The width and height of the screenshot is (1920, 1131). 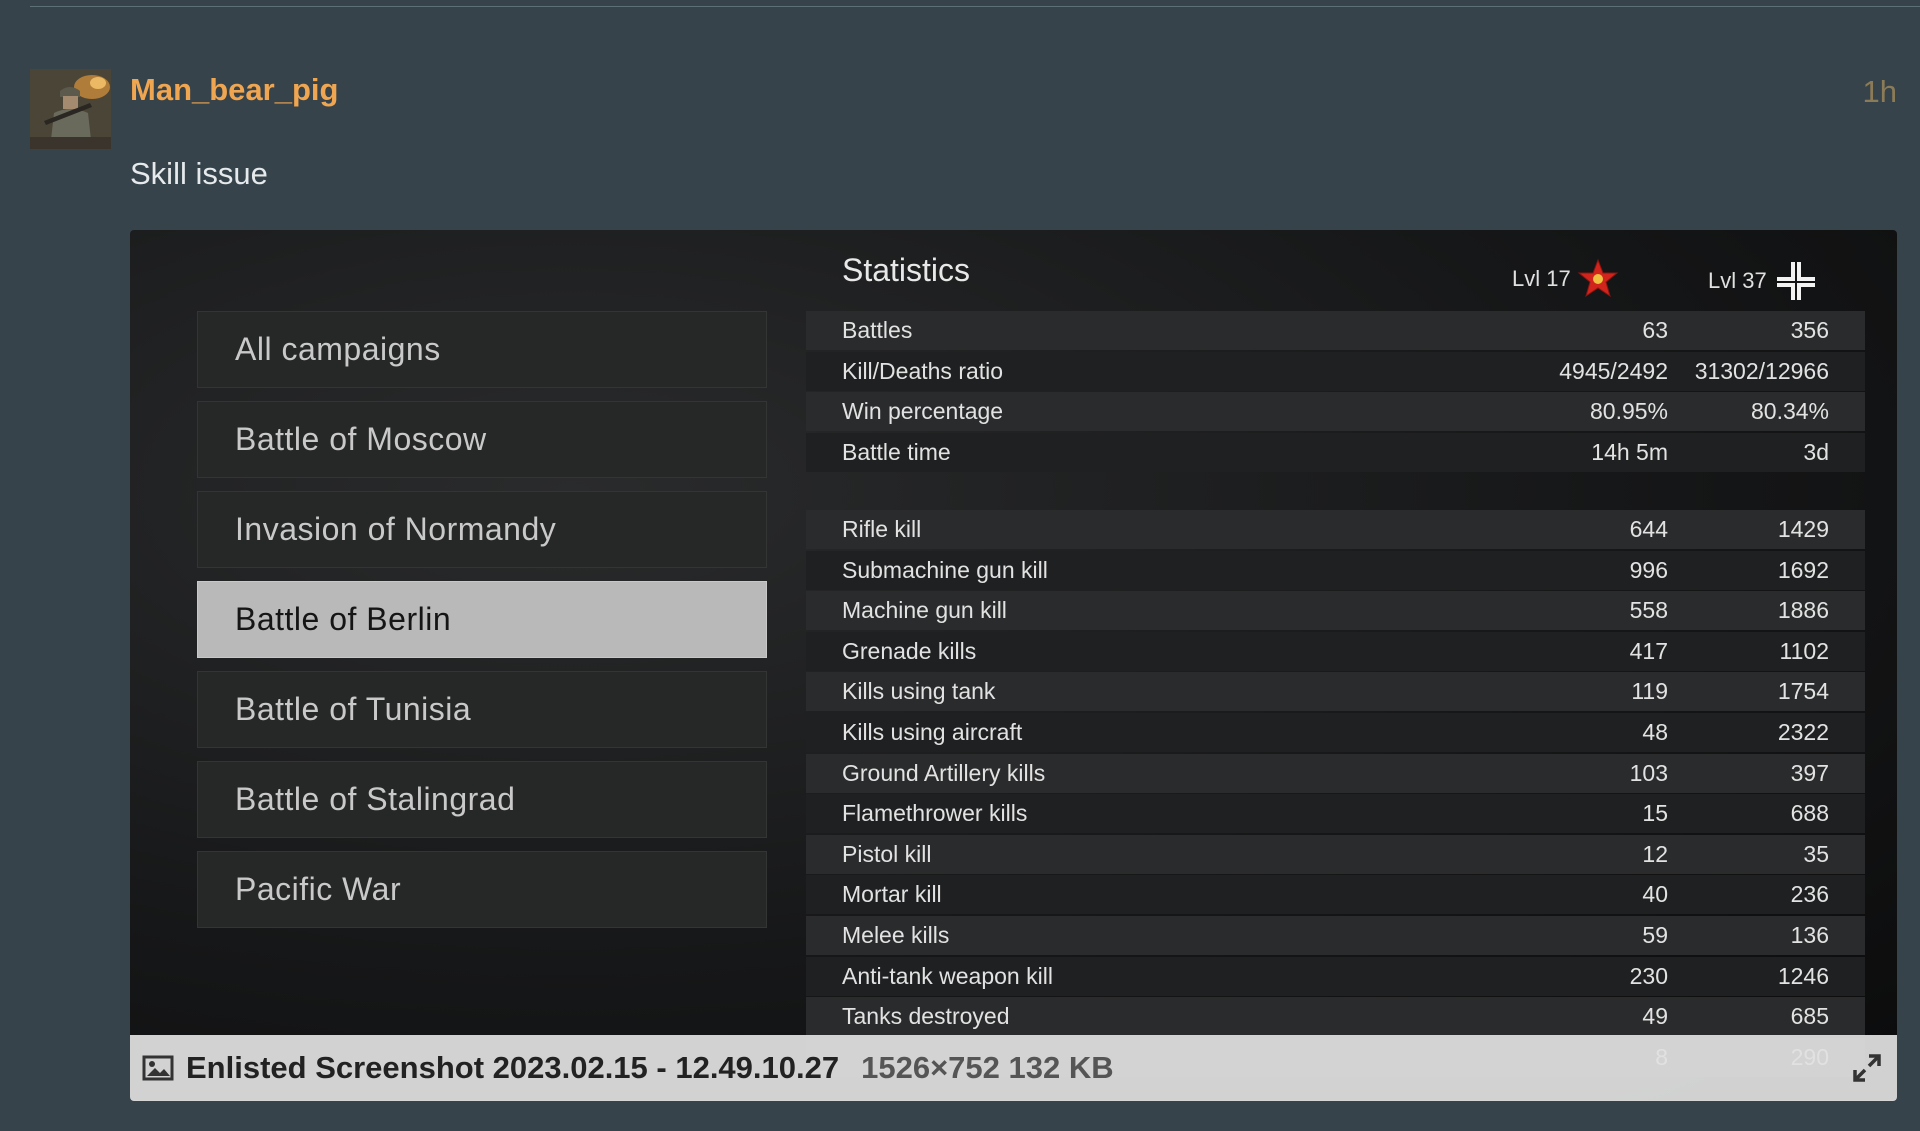 What do you see at coordinates (1648, 610) in the screenshot?
I see `stat-value-soviet: 558` at bounding box center [1648, 610].